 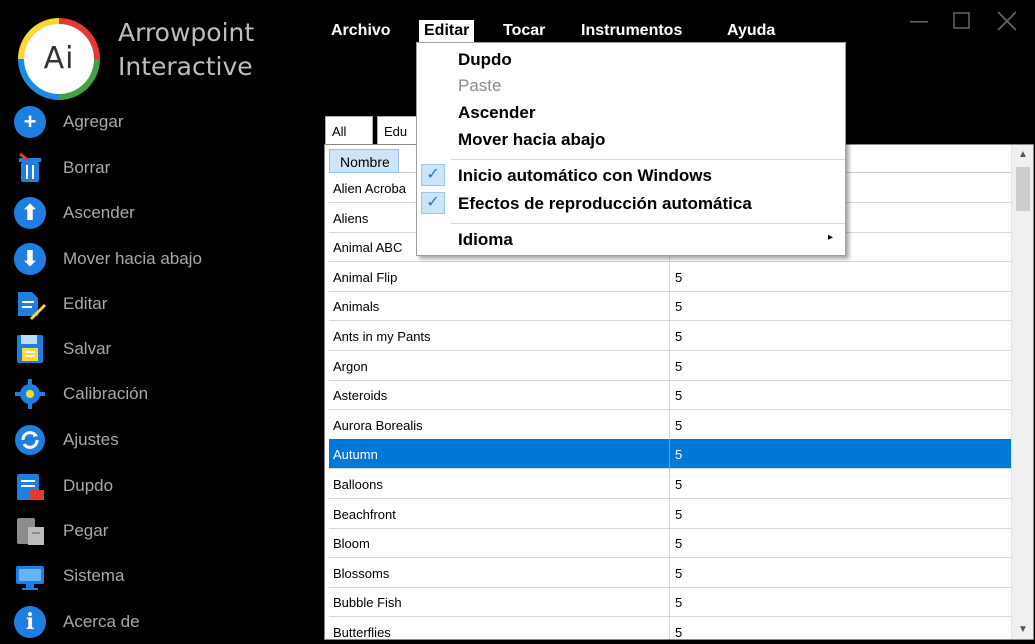 I want to click on menu-item-efectos-reproduccion: ✓ Efectos de reproducción automática, so click(x=631, y=204).